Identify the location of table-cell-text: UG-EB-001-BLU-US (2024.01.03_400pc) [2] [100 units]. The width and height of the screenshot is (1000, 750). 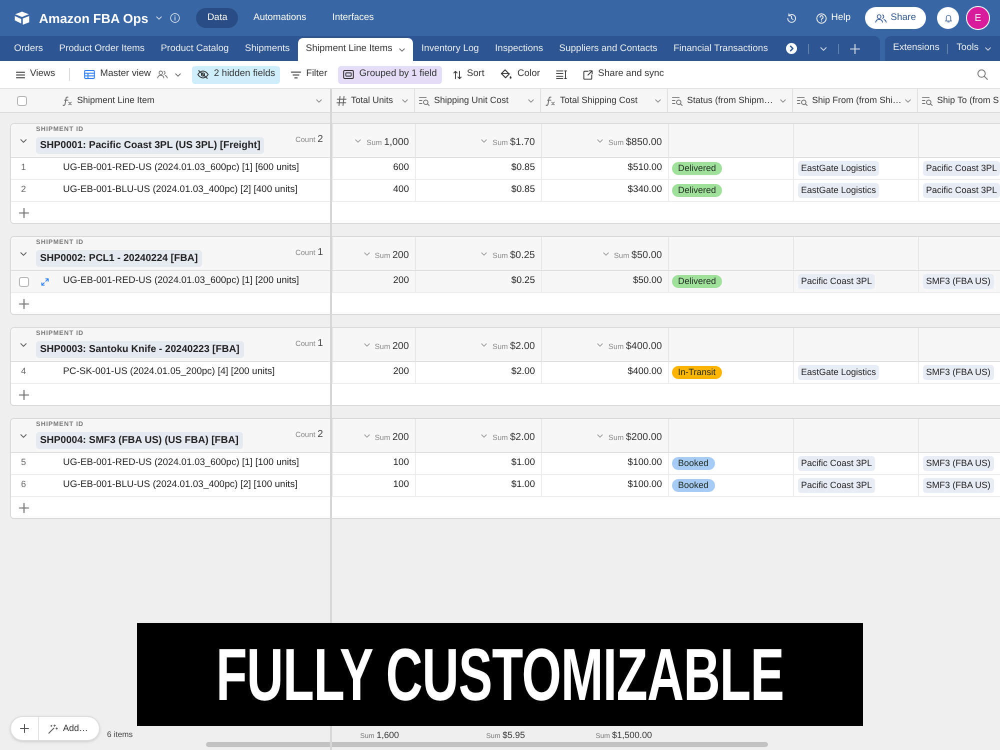
(180, 485).